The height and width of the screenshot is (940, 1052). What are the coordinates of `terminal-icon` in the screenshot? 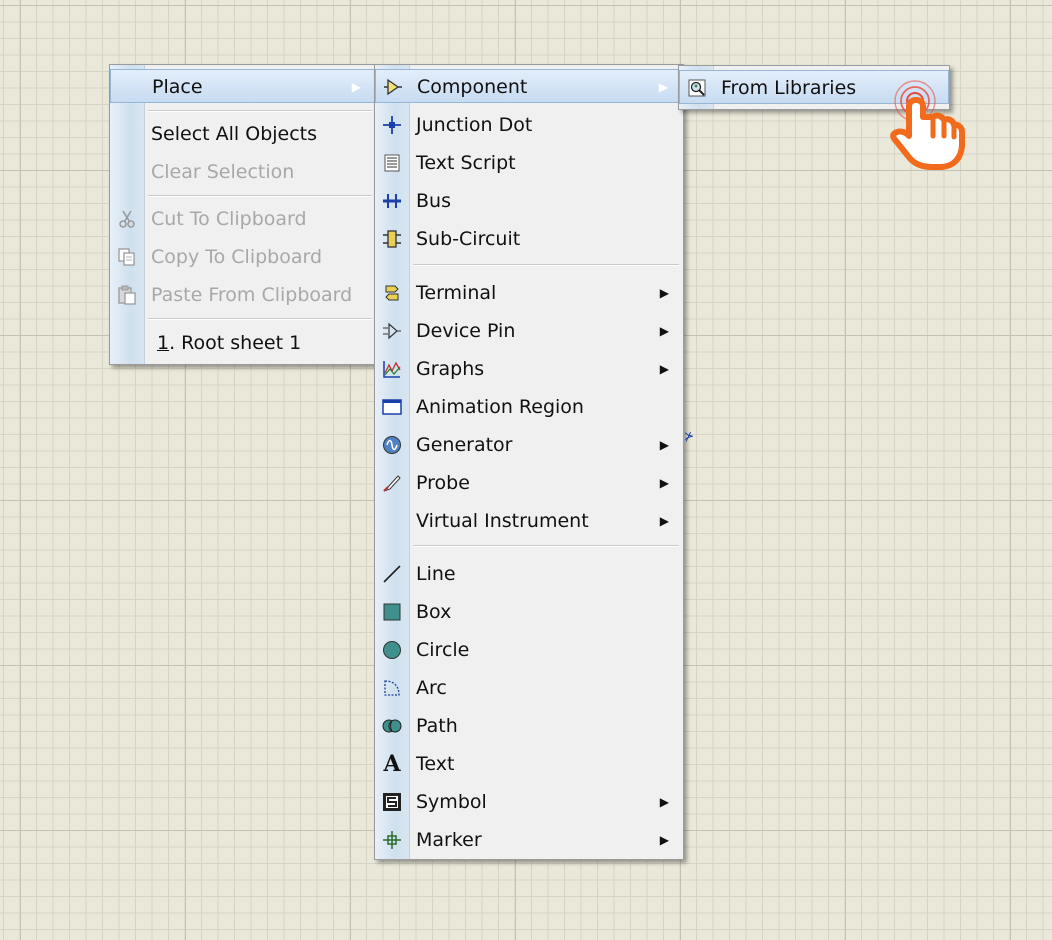 It's located at (392, 293).